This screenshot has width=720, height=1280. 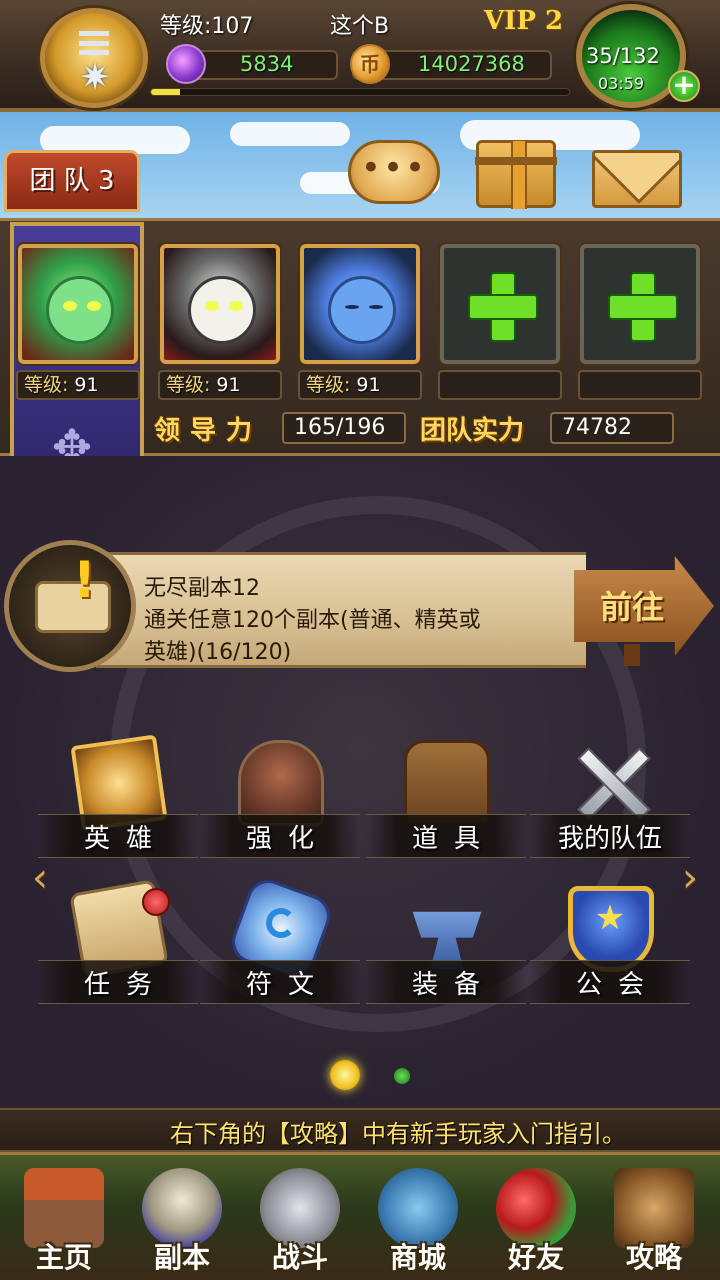 What do you see at coordinates (402, 1076) in the screenshot?
I see `page-indicator` at bounding box center [402, 1076].